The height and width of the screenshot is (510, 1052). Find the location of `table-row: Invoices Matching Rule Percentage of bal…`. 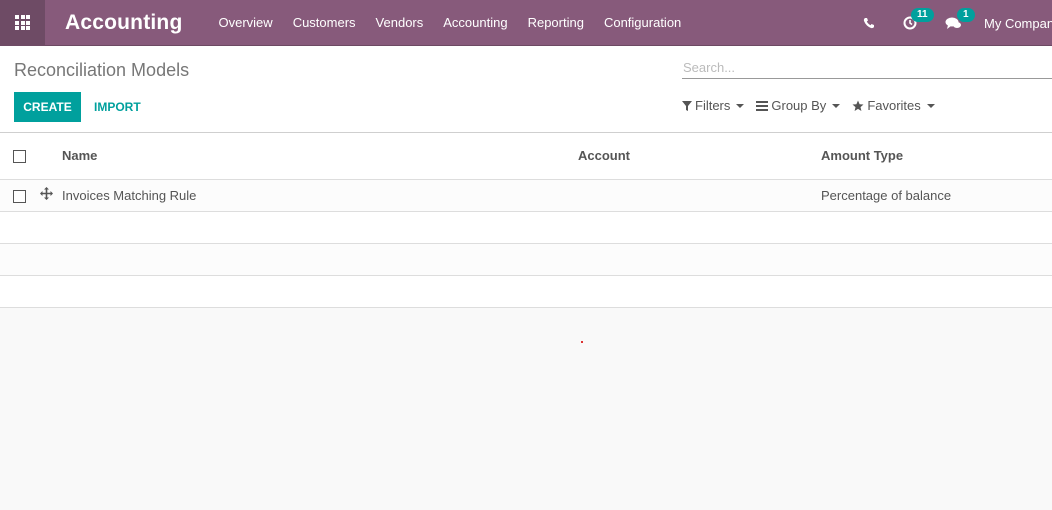

table-row: Invoices Matching Rule Percentage of bal… is located at coordinates (526, 195).